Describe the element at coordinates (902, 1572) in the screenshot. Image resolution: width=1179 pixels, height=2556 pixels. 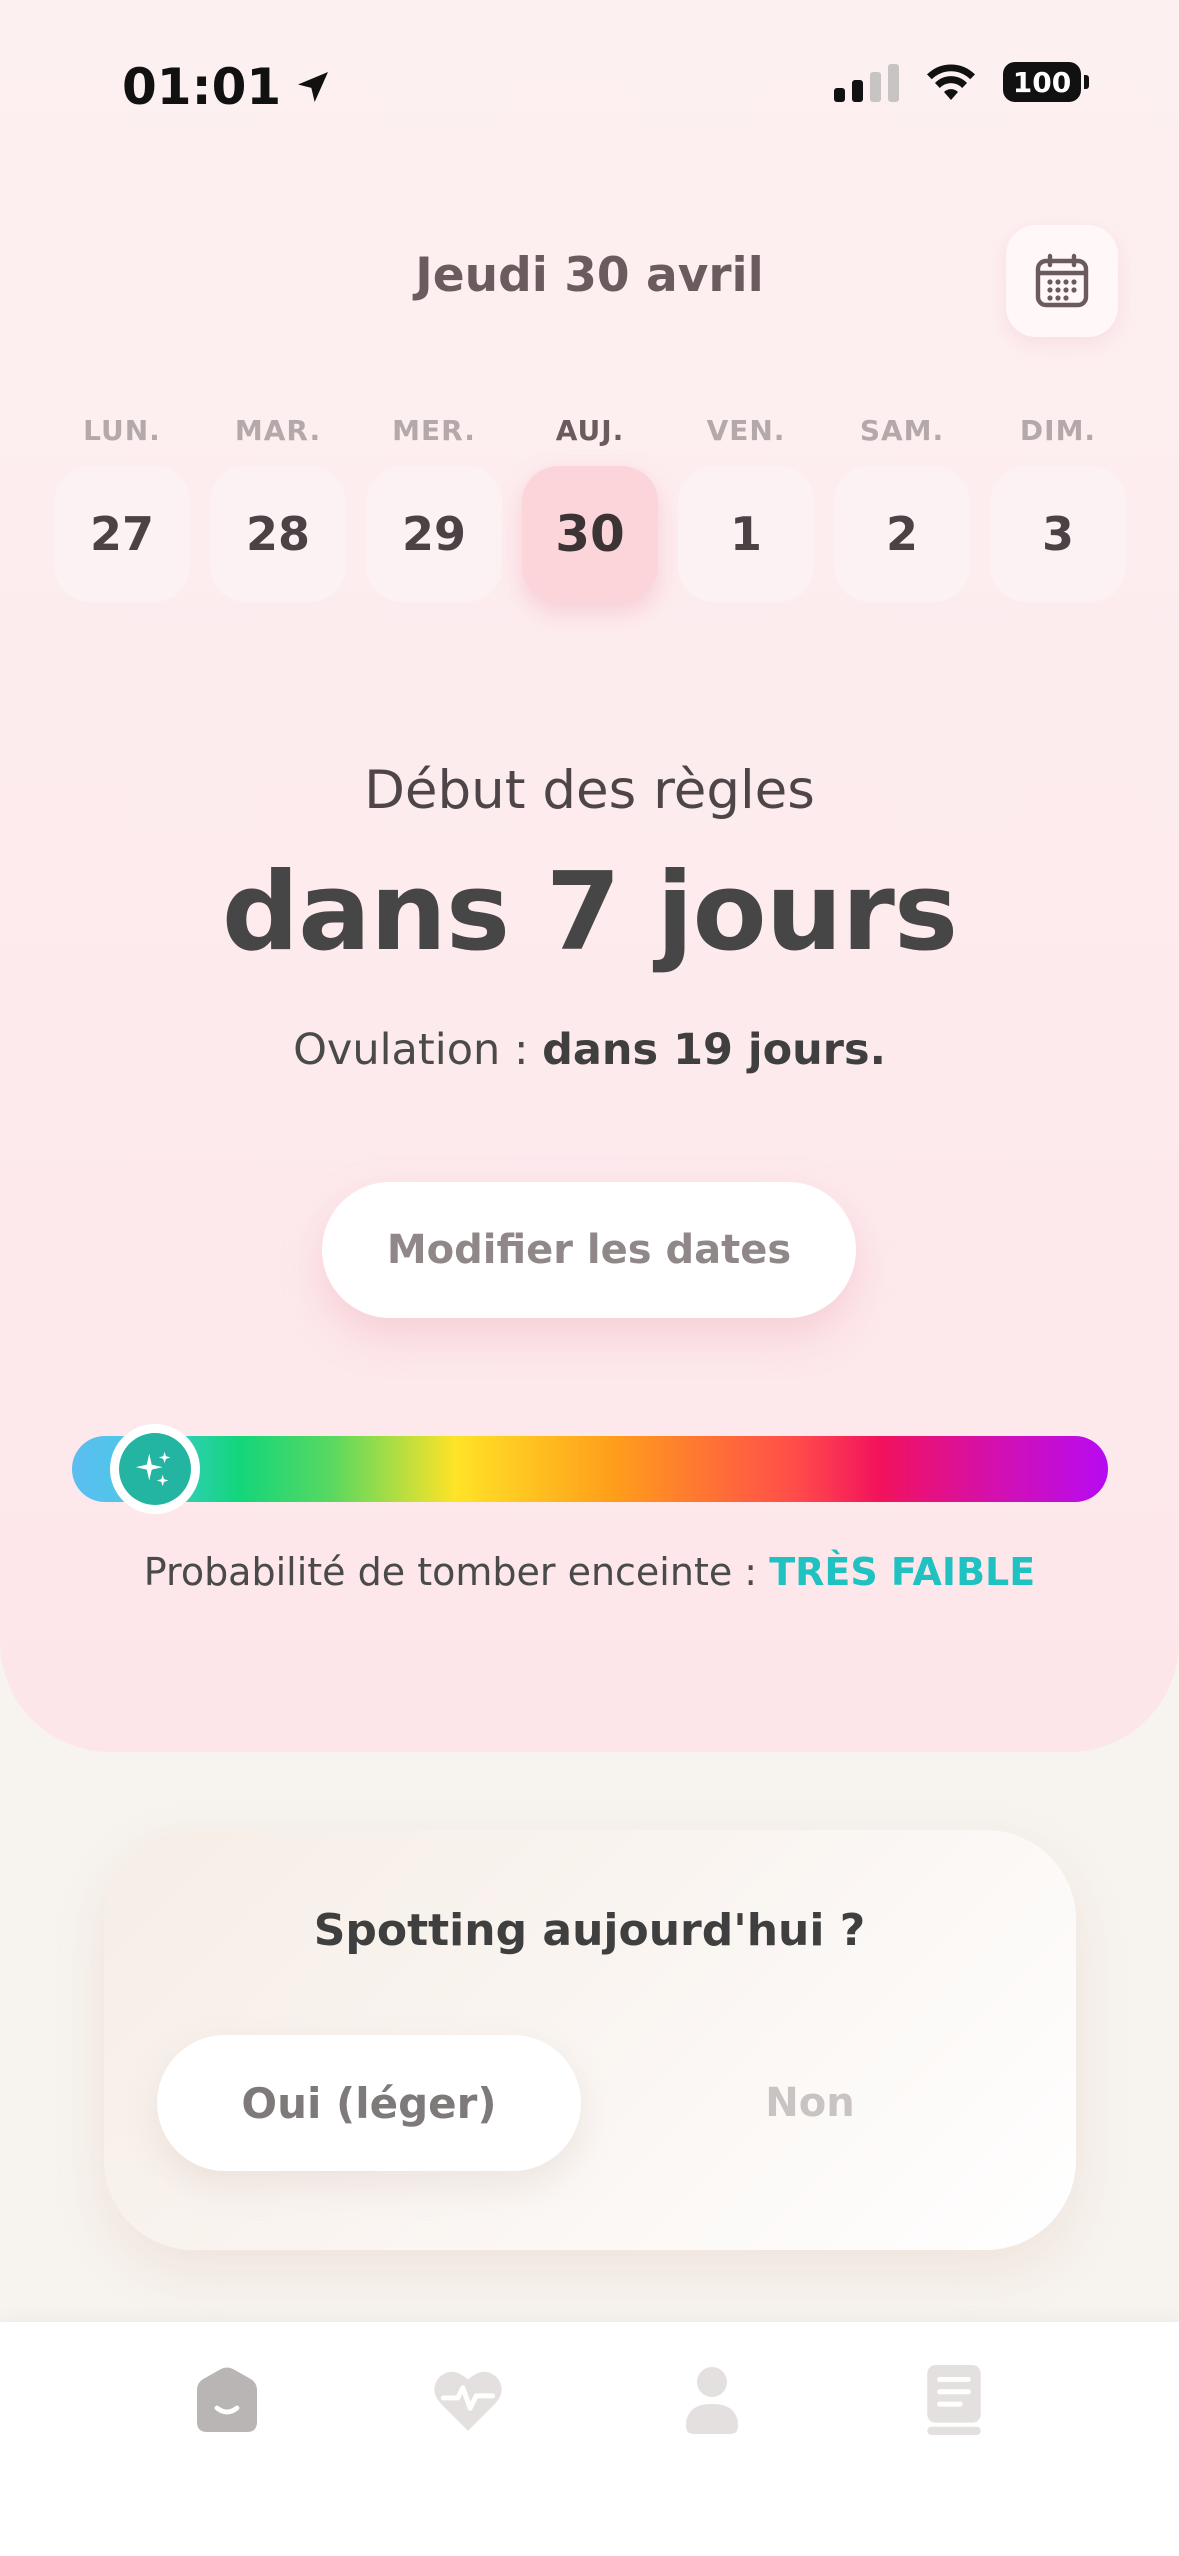
I see `probability-level: TRÈS FAIBLE` at that location.